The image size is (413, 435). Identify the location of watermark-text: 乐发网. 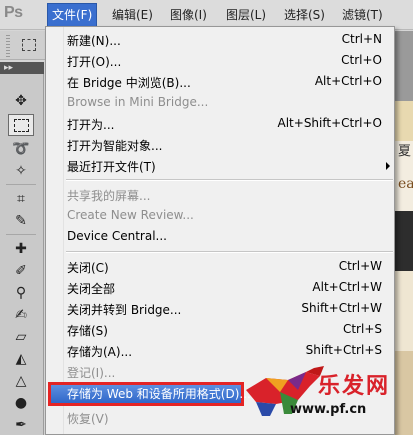
(354, 386).